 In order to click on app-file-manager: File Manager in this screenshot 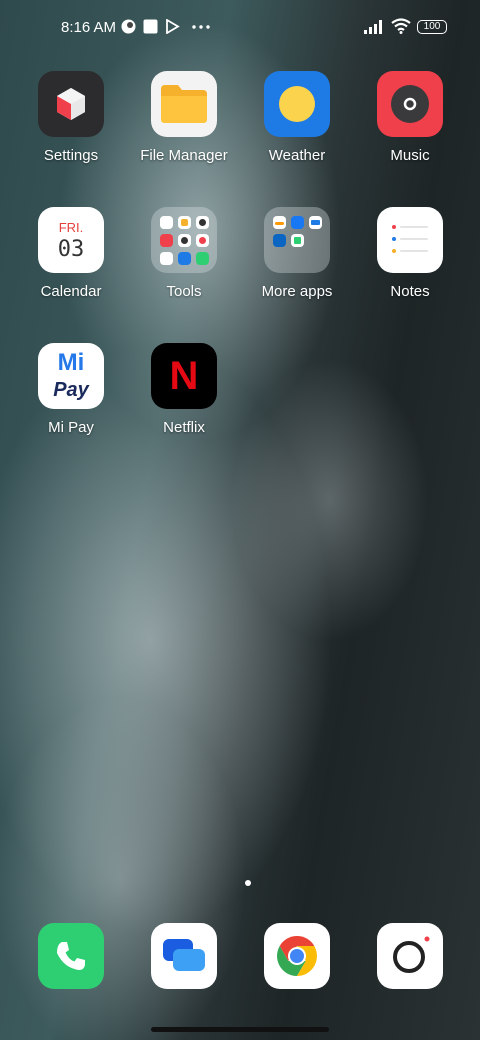, I will do `click(184, 117)`.